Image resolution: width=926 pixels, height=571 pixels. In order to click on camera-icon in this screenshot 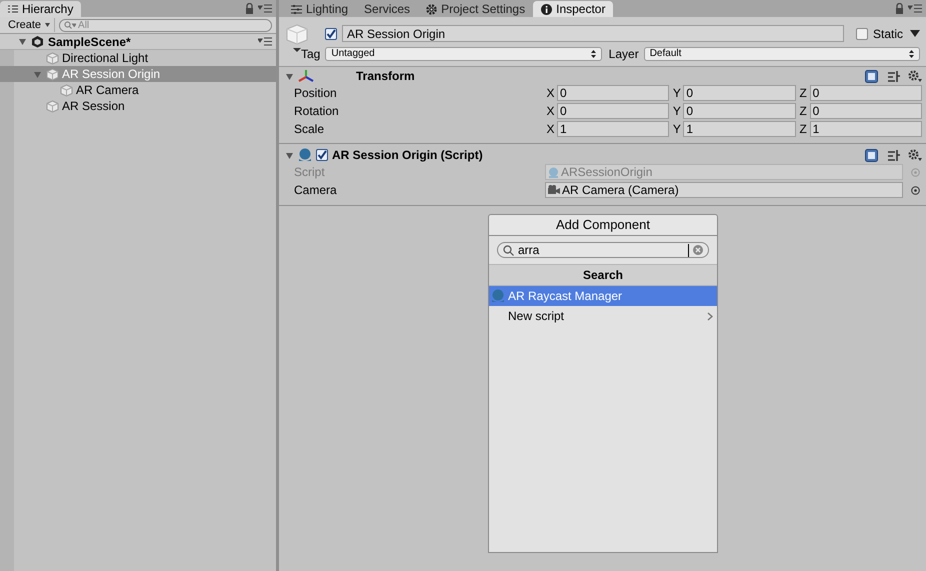, I will do `click(554, 190)`.